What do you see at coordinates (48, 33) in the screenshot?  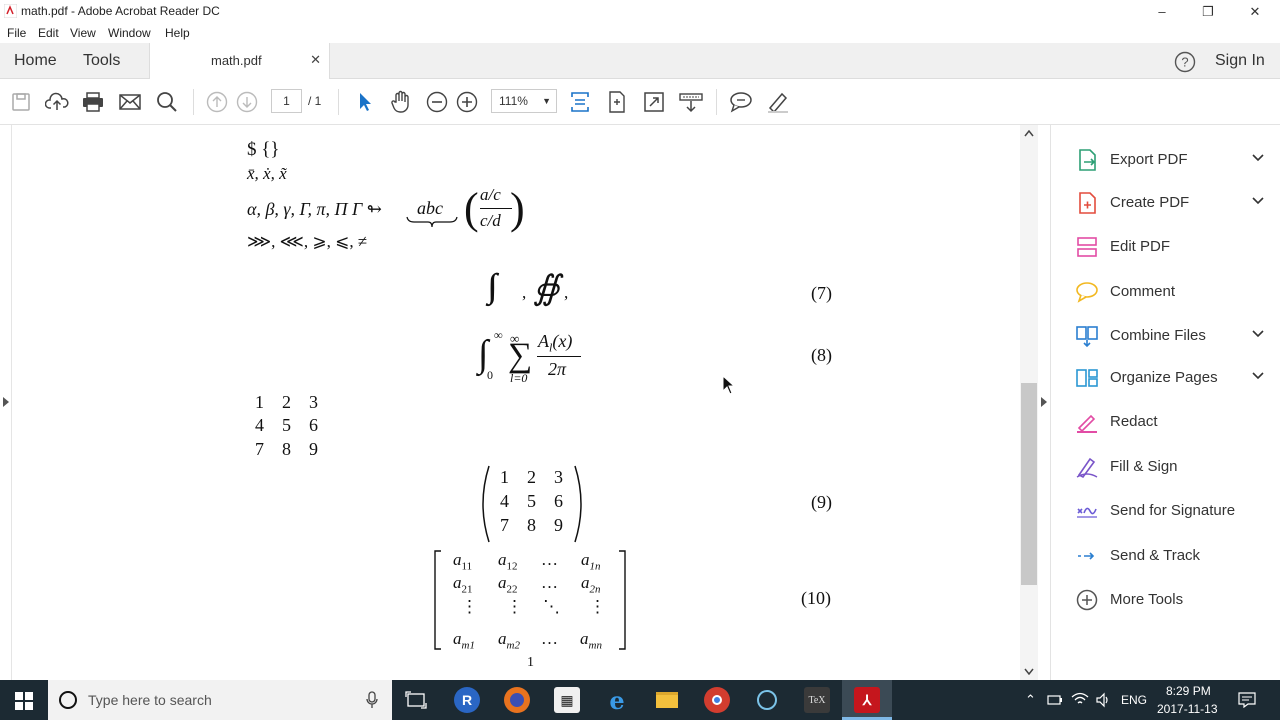 I see `menu-edit: Edit` at bounding box center [48, 33].